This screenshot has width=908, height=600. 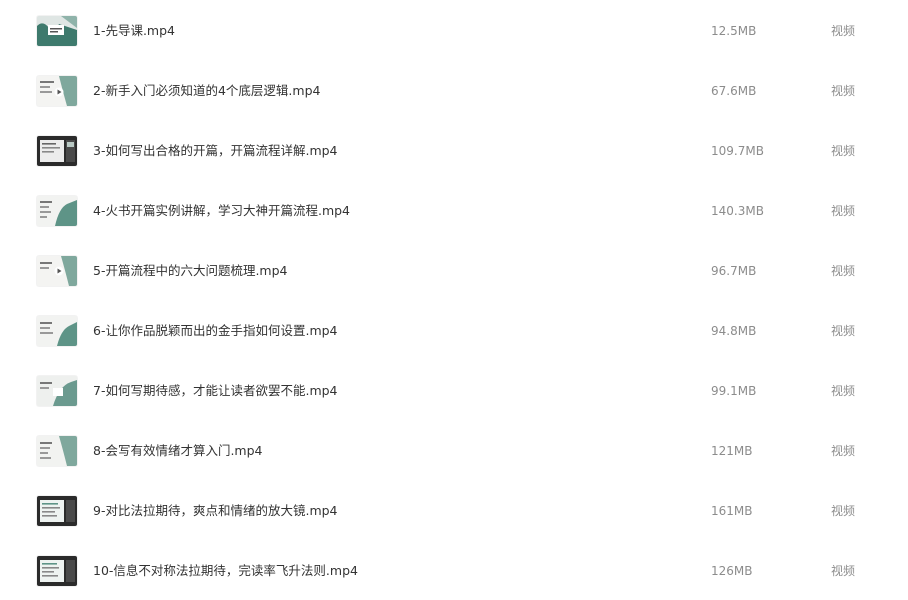 I want to click on file-row: 5-开篇流程中的六大问题梳理.mp4 96.7MB 视频, so click(x=454, y=270).